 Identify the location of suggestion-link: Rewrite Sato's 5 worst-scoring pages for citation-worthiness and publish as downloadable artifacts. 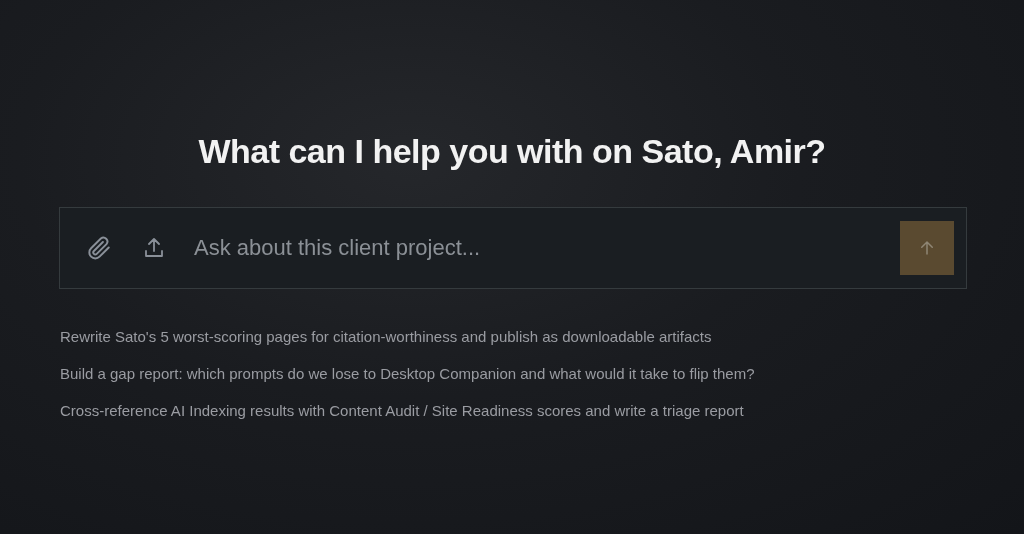
(386, 336).